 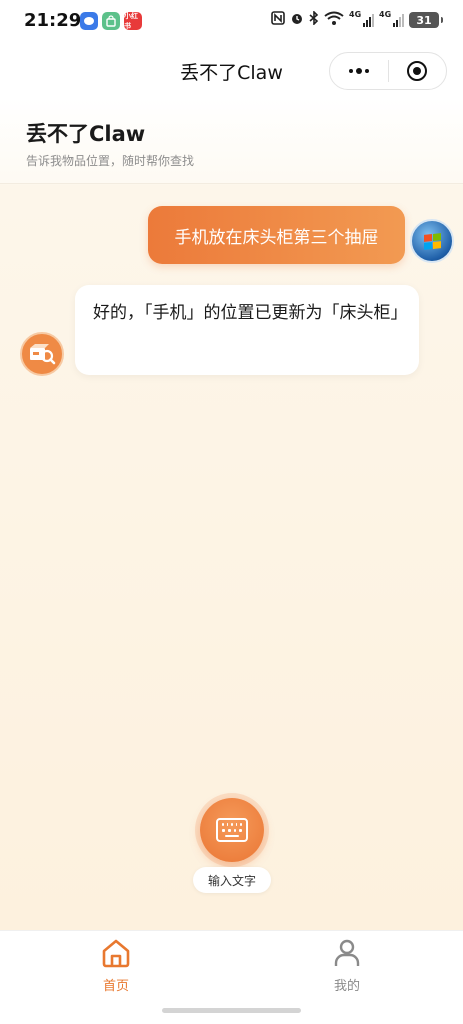 What do you see at coordinates (89, 21) in the screenshot?
I see `message-app-icon` at bounding box center [89, 21].